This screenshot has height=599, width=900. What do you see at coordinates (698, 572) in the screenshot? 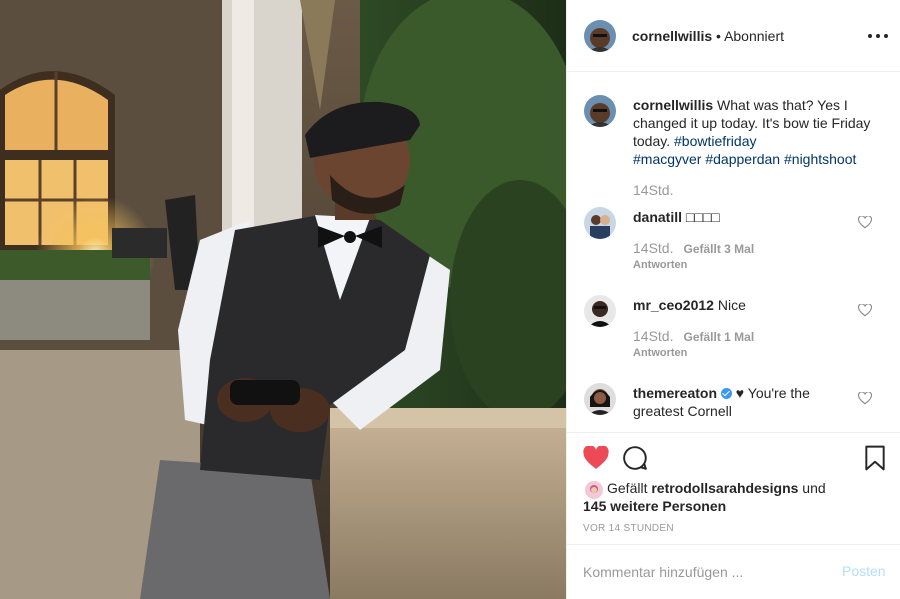
I see `comment-input` at bounding box center [698, 572].